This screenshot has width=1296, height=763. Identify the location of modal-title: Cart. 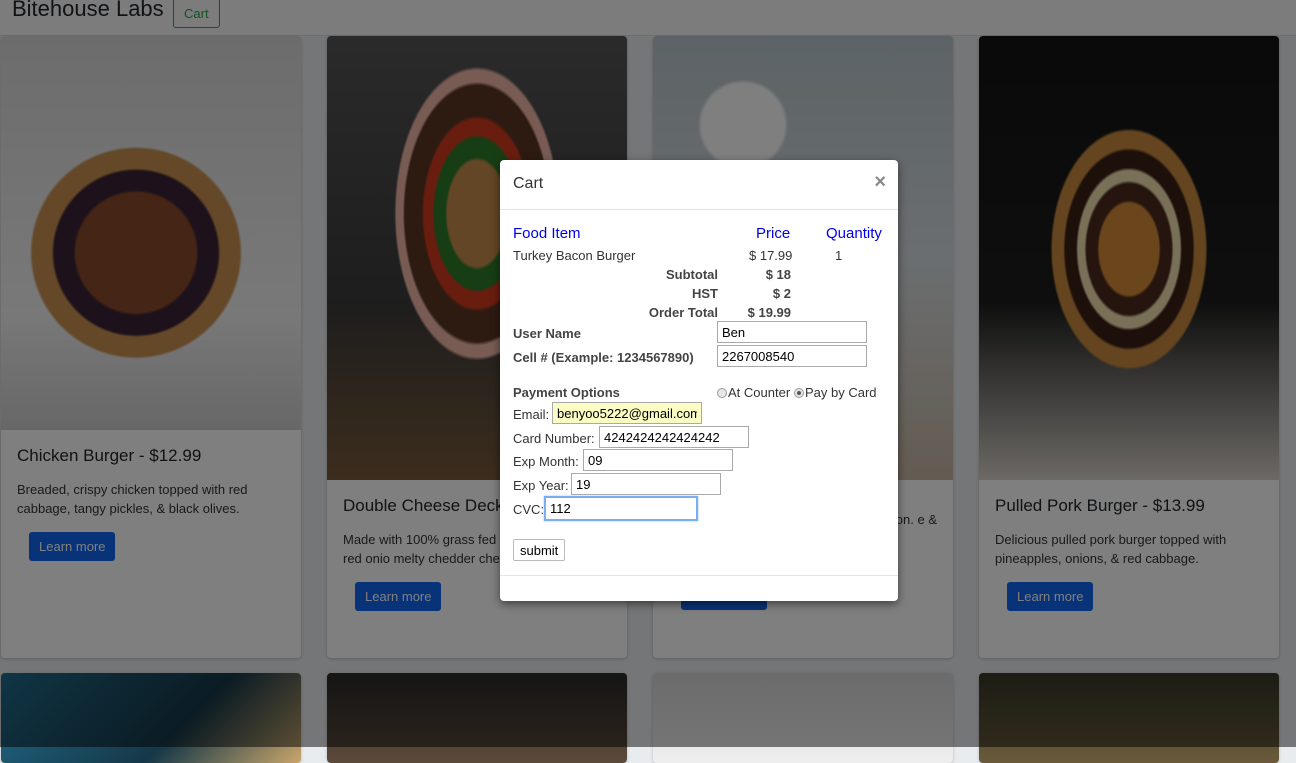
(528, 183).